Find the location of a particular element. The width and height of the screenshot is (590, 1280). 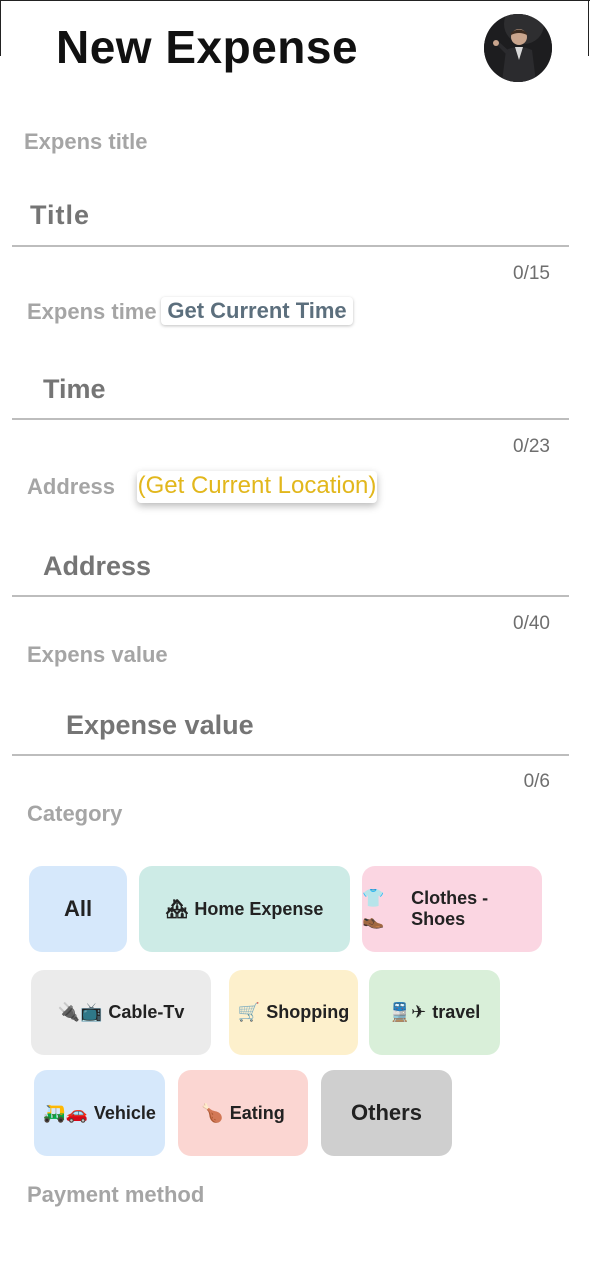

address-counter: 0/40 is located at coordinates (531, 623).